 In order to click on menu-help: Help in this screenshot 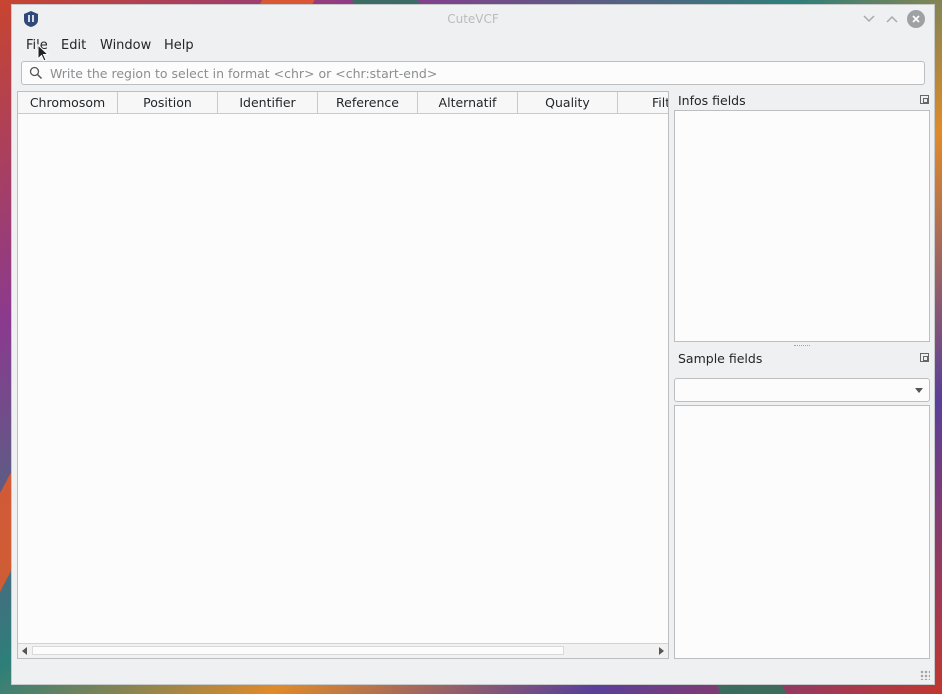, I will do `click(179, 45)`.